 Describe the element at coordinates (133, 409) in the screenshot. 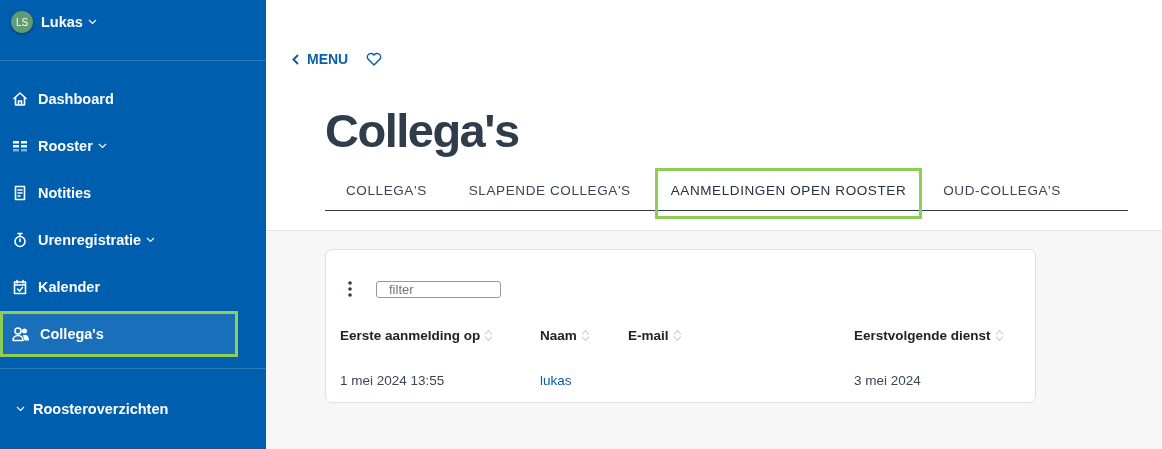

I see `section-toggle: Roosteroverzichten` at that location.